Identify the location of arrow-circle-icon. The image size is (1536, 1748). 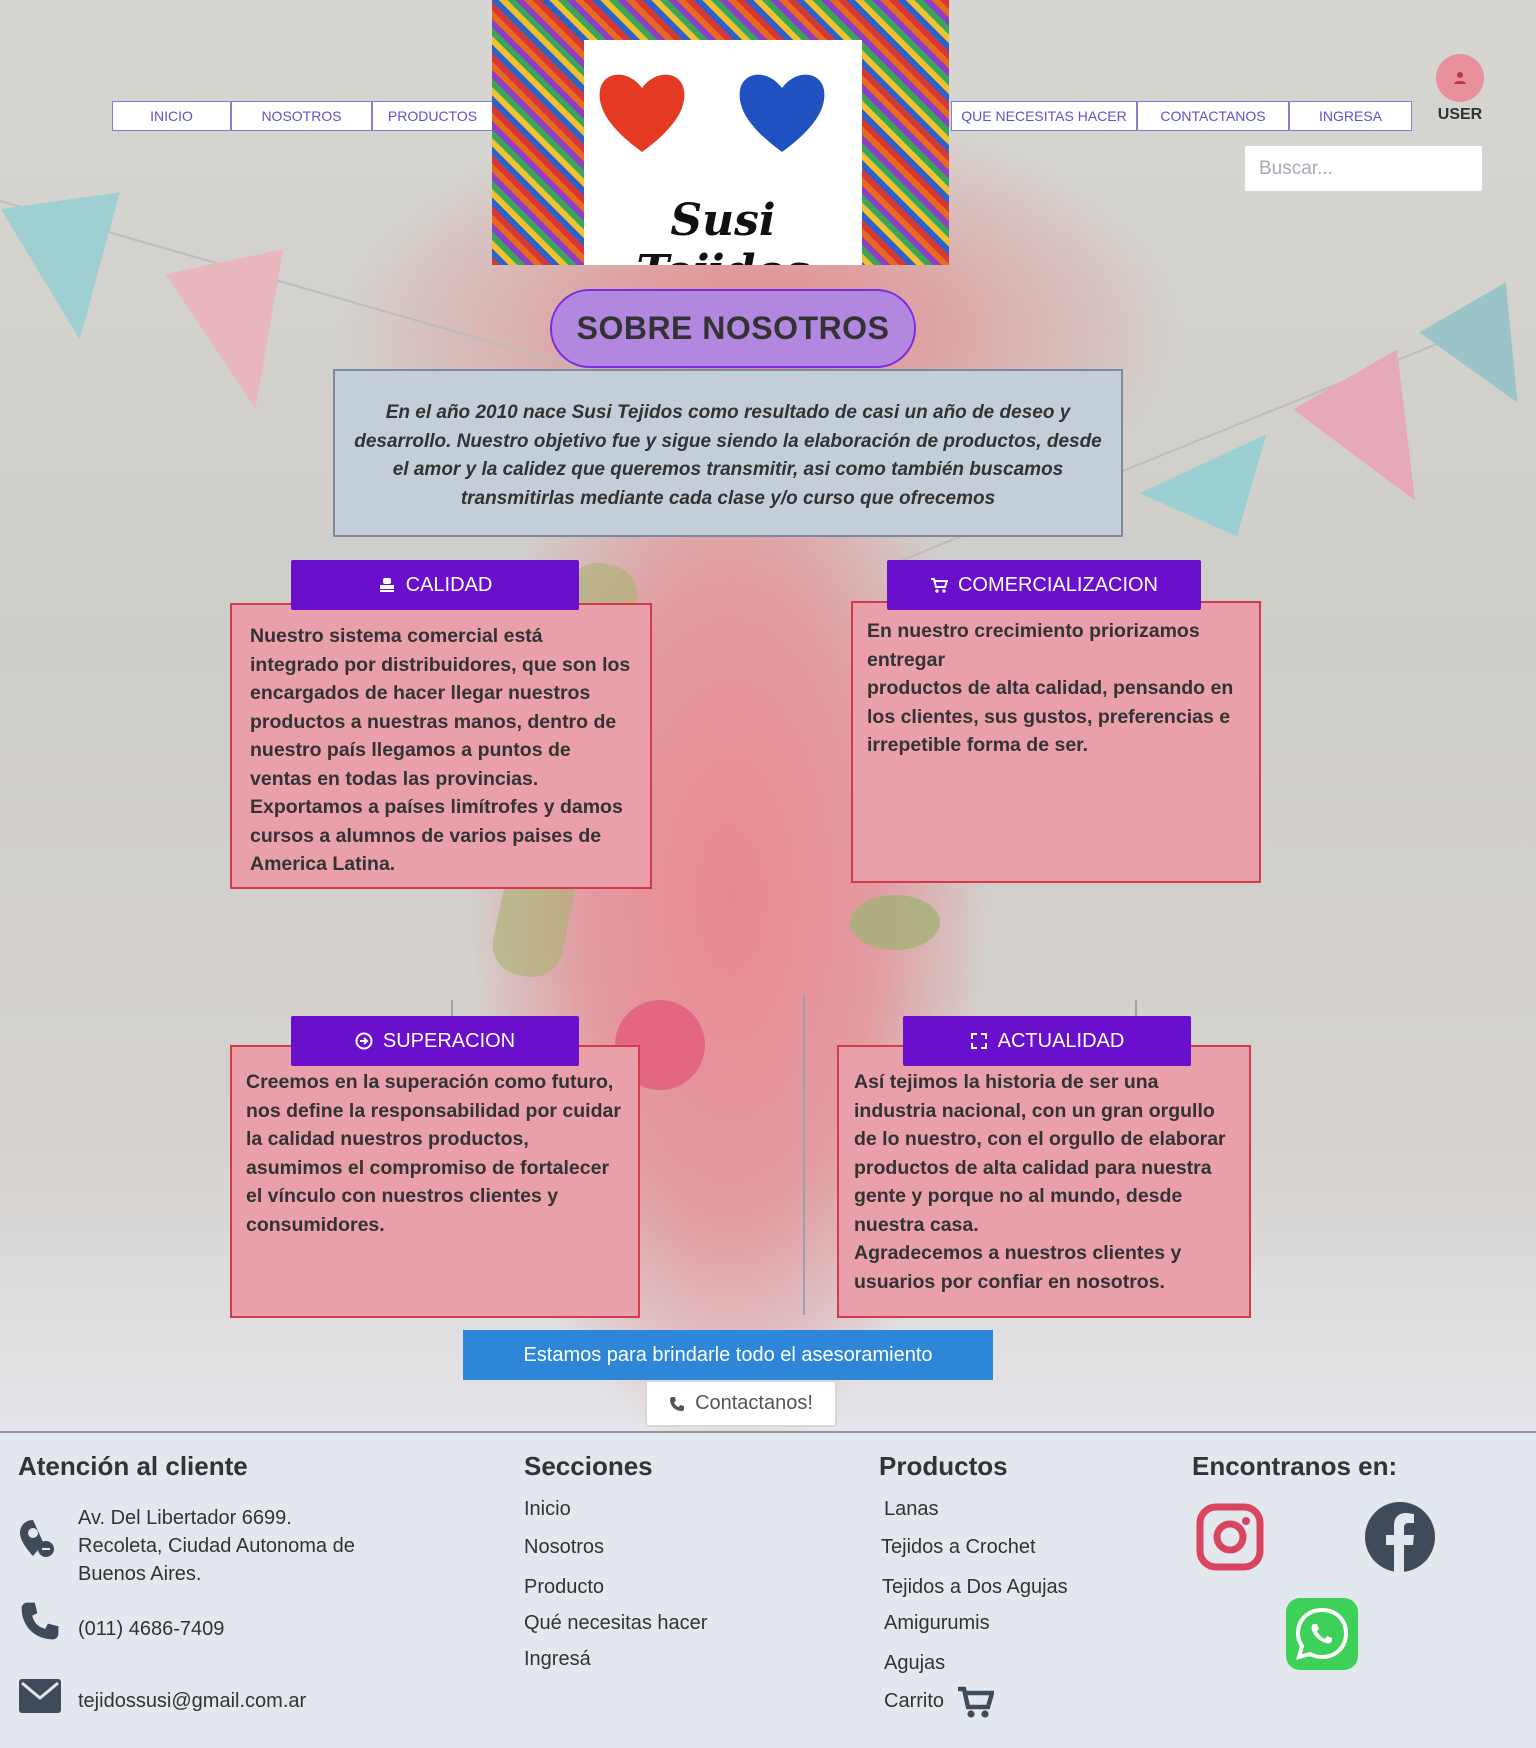
(364, 1041).